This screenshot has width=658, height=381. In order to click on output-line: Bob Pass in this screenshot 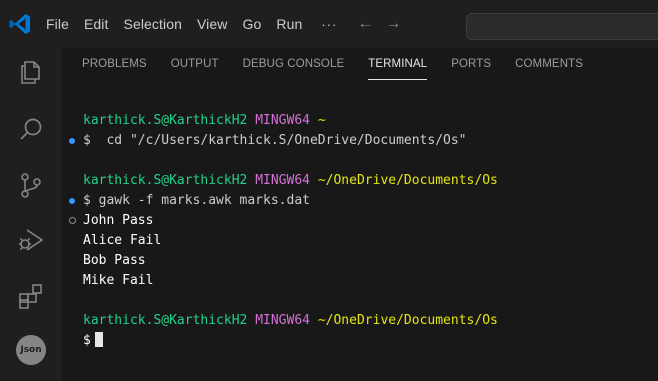, I will do `click(114, 260)`.